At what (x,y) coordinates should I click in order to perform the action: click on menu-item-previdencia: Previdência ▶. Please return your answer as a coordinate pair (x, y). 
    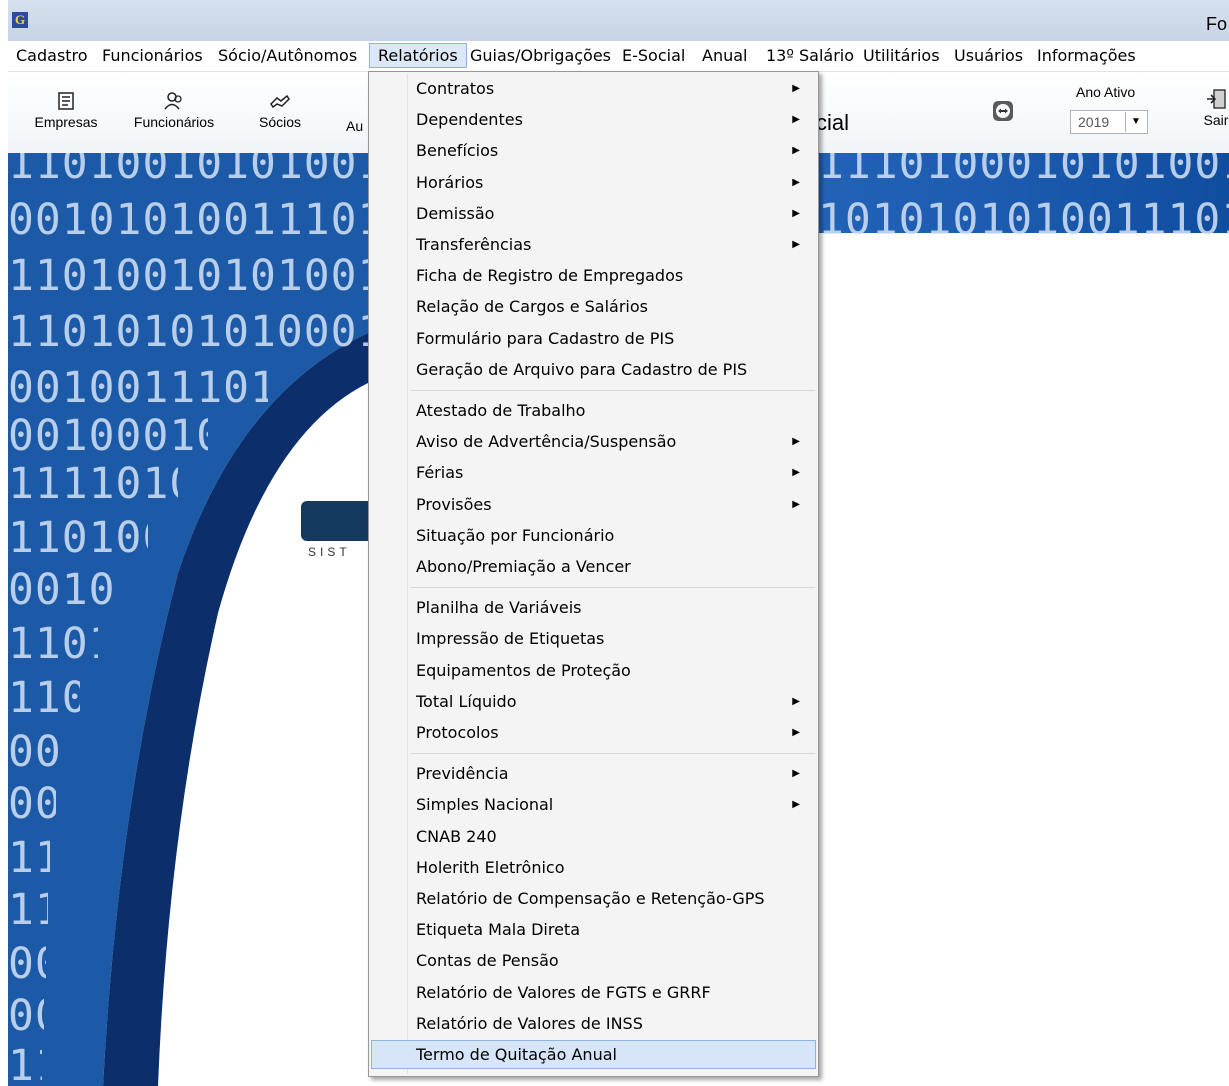
    Looking at the image, I should click on (593, 773).